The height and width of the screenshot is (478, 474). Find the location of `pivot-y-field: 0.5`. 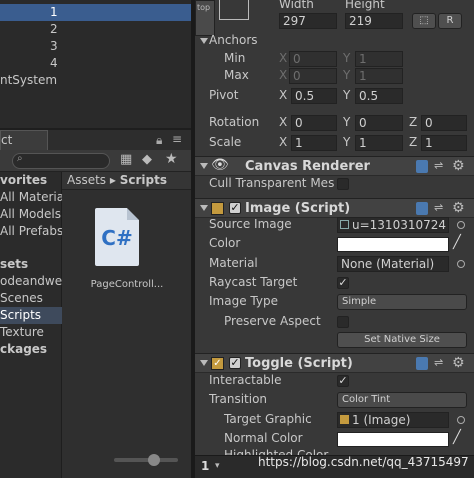

pivot-y-field: 0.5 is located at coordinates (379, 96).